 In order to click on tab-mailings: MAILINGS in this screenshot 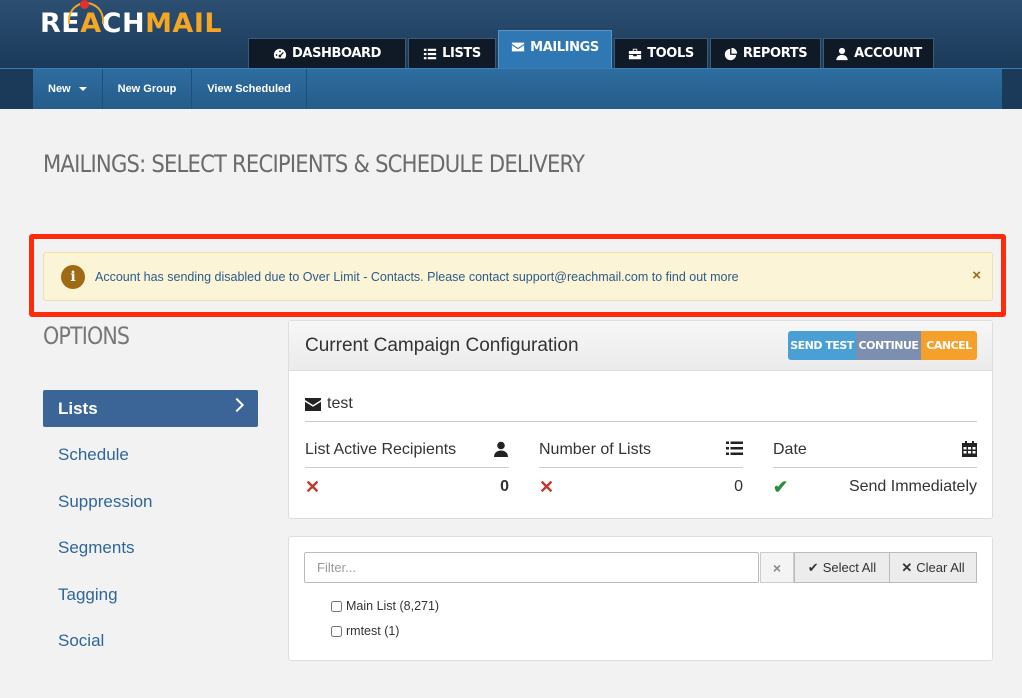, I will do `click(555, 49)`.